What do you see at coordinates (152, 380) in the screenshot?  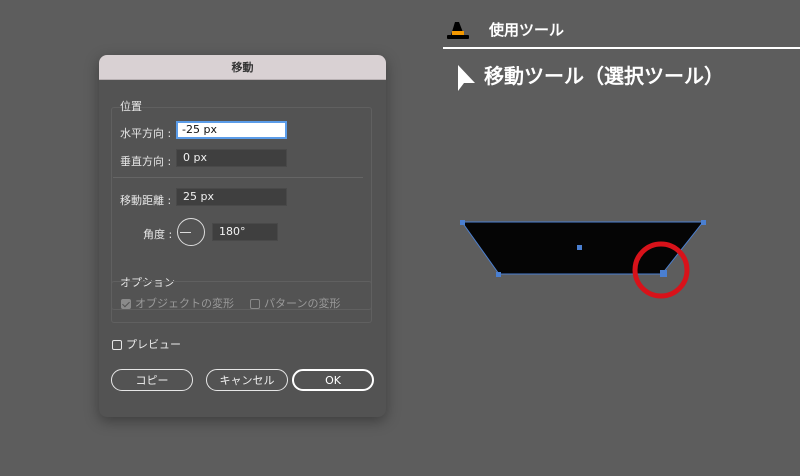 I see `copy-button: コピー` at bounding box center [152, 380].